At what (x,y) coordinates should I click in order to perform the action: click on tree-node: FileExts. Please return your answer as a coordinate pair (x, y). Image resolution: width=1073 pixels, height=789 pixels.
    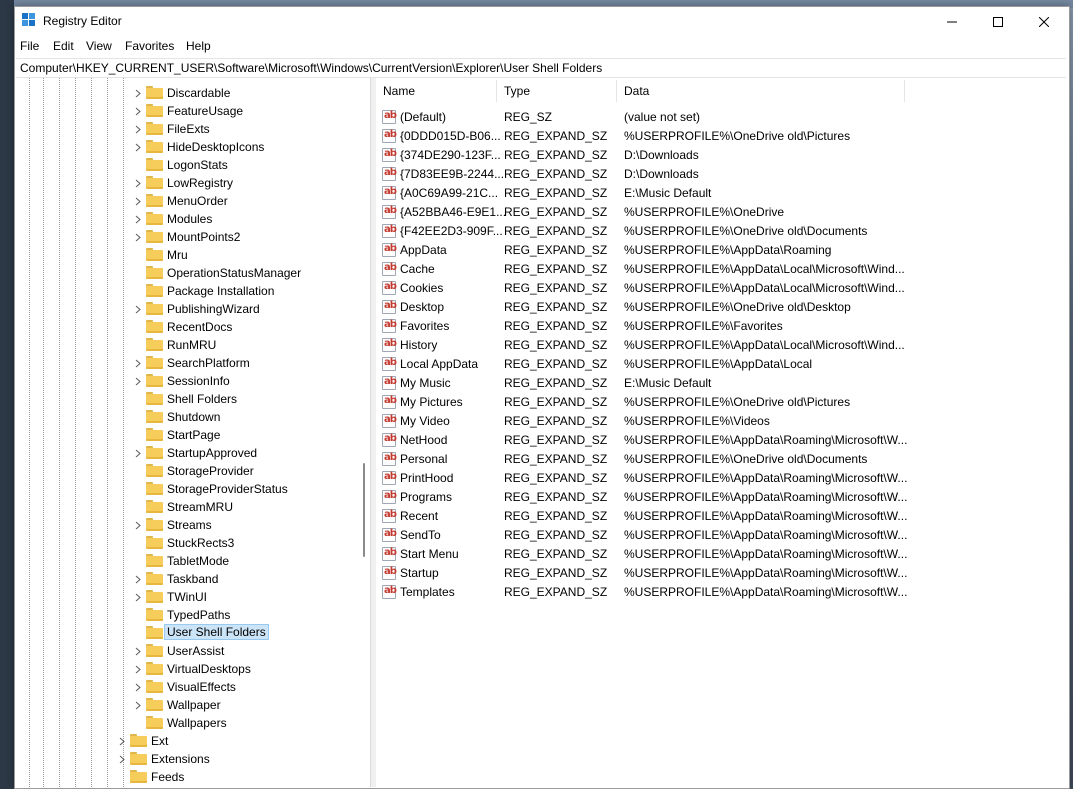
    Looking at the image, I should click on (187, 129).